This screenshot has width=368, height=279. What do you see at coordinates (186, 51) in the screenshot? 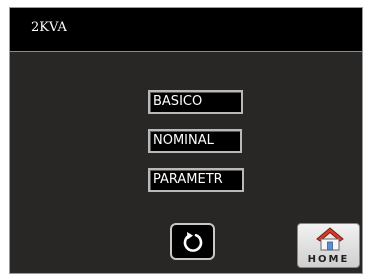
I see `divider` at bounding box center [186, 51].